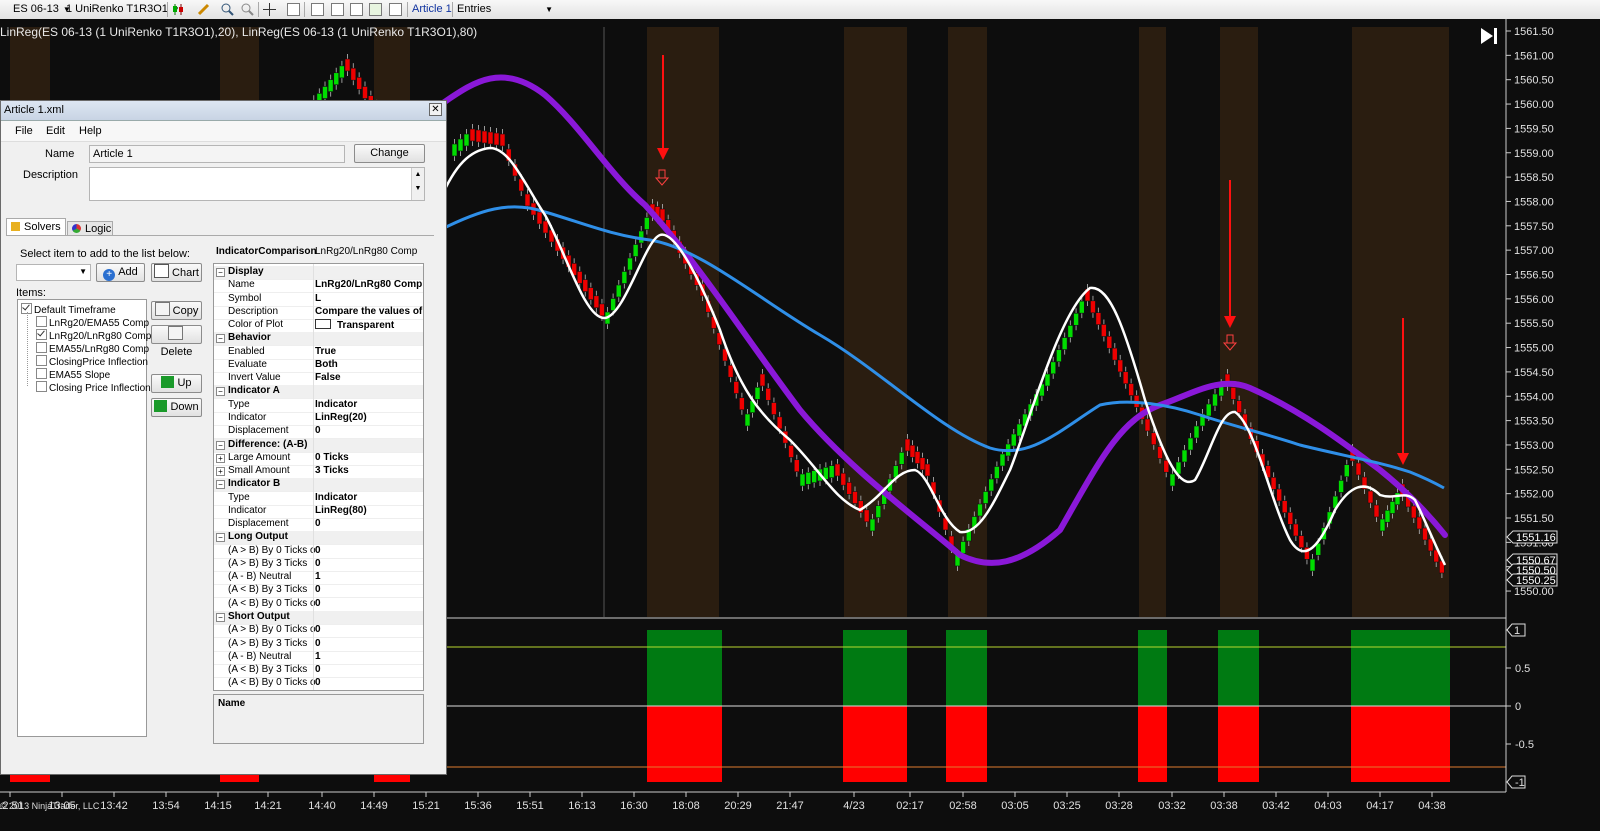 The image size is (1600, 831). I want to click on change-button: Change, so click(389, 153).